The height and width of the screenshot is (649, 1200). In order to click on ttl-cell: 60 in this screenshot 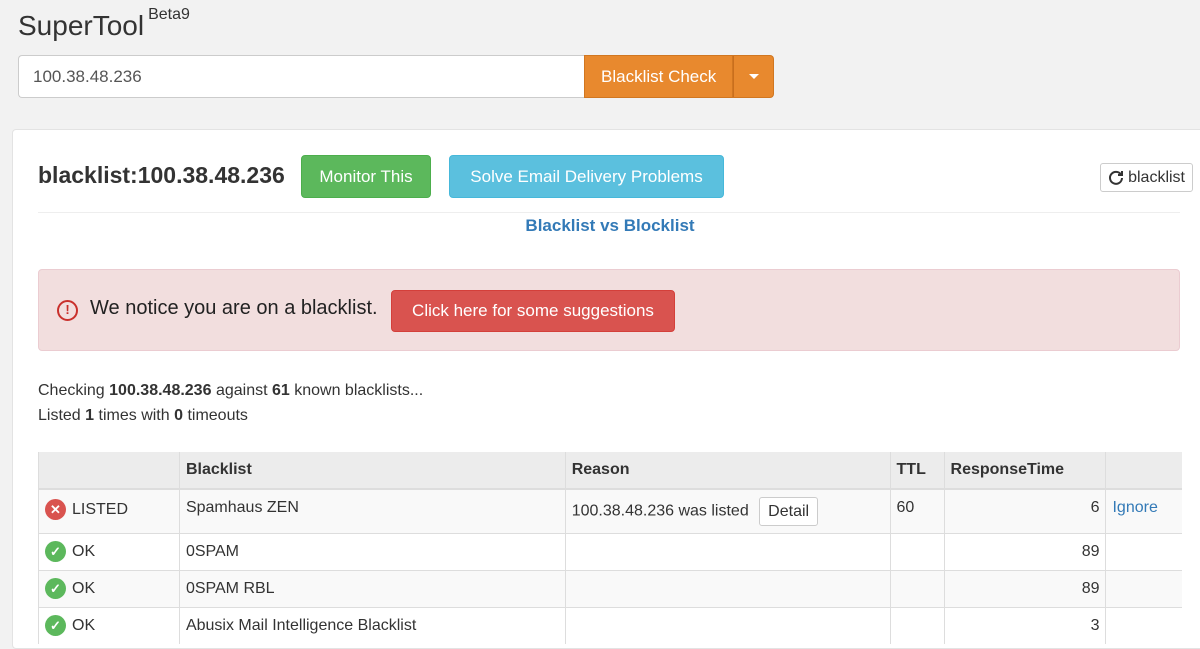, I will do `click(917, 510)`.